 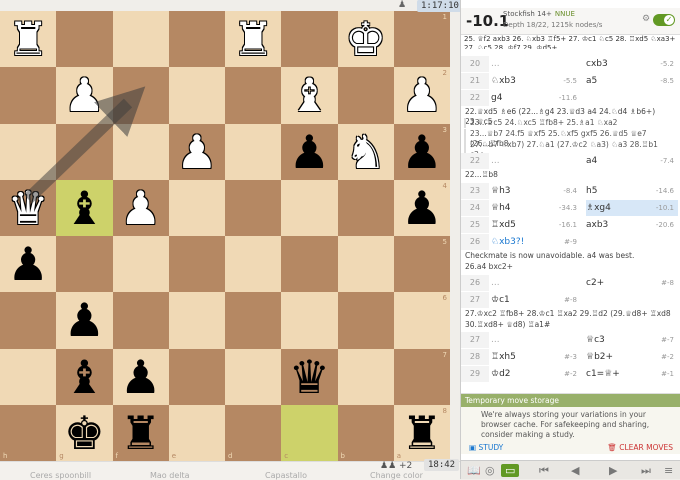 I want to click on square-h4: ♟, so click(x=28, y=264).